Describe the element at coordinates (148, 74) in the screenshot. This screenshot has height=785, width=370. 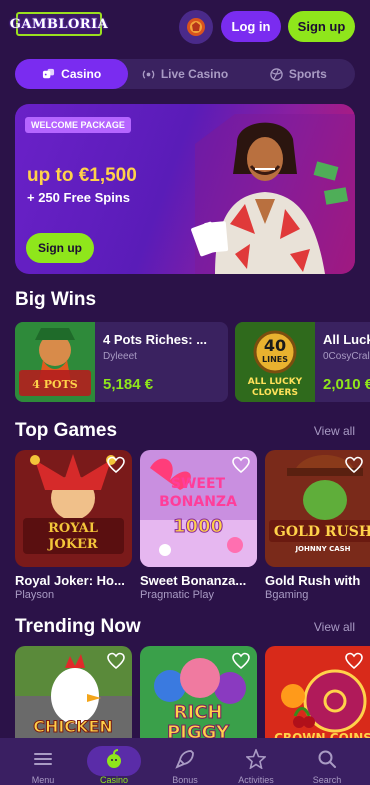
I see `live-icon` at that location.